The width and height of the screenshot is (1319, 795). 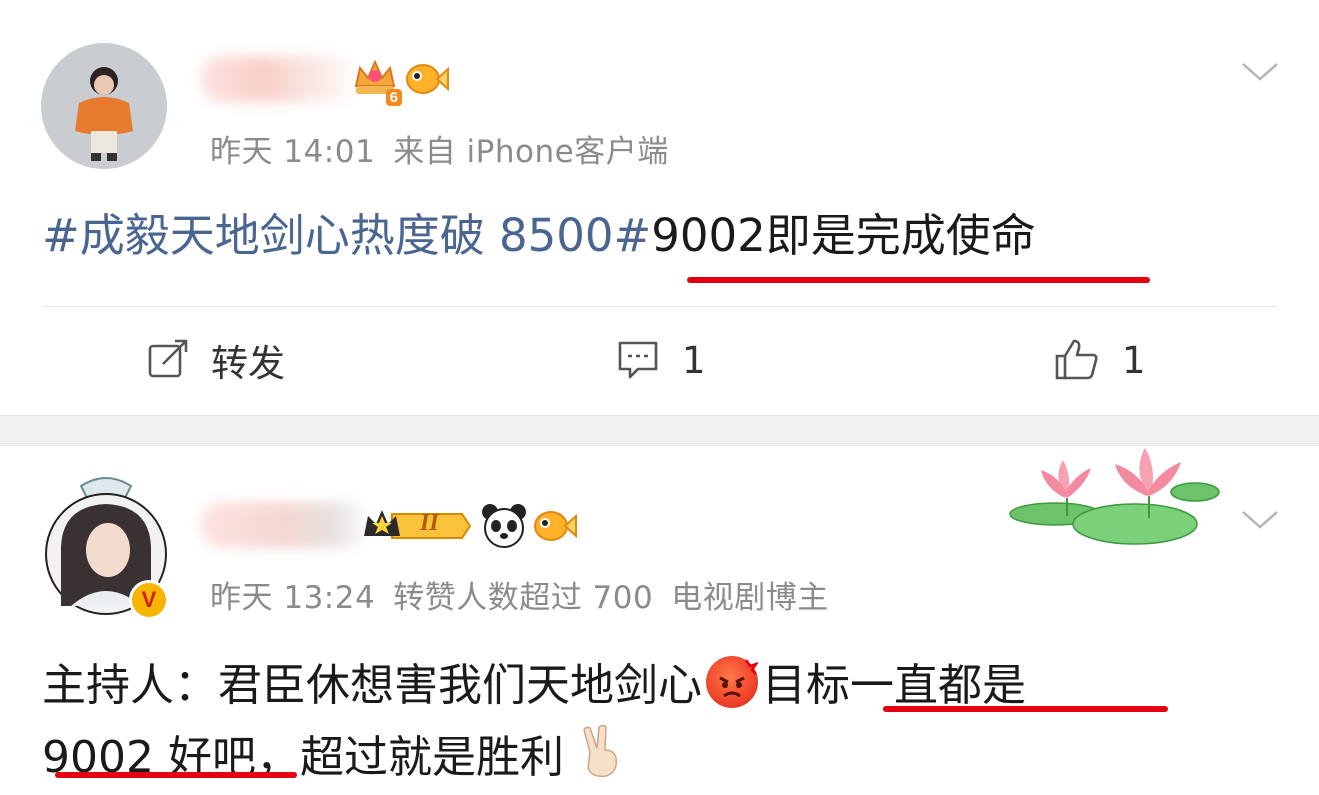 I want to click on avatar, so click(x=104, y=106).